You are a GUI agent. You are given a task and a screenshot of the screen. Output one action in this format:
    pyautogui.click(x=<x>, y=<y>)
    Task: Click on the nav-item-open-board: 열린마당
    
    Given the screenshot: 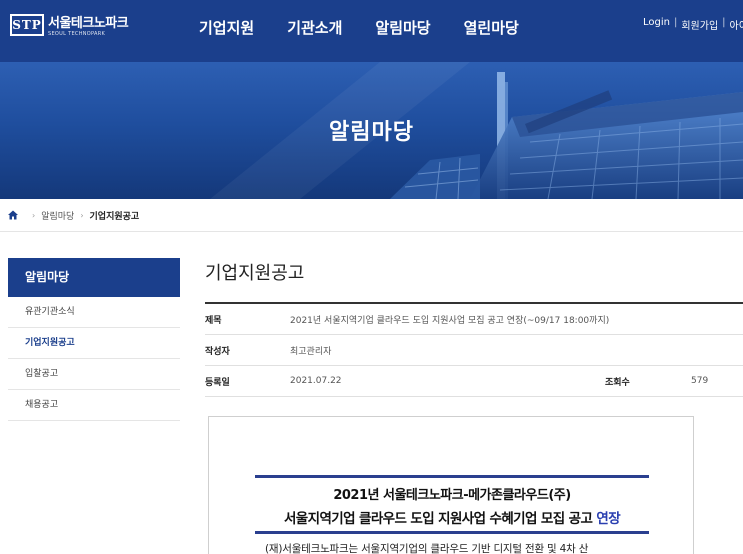 What is the action you would take?
    pyautogui.click(x=491, y=27)
    